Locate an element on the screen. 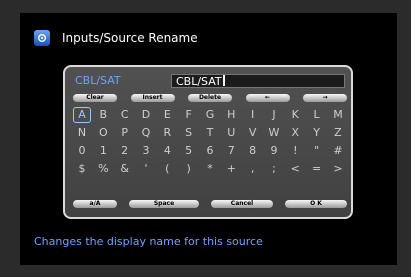 This screenshot has width=411, height=277. key-row: ABCDEFGHIJKLM is located at coordinates (210, 116).